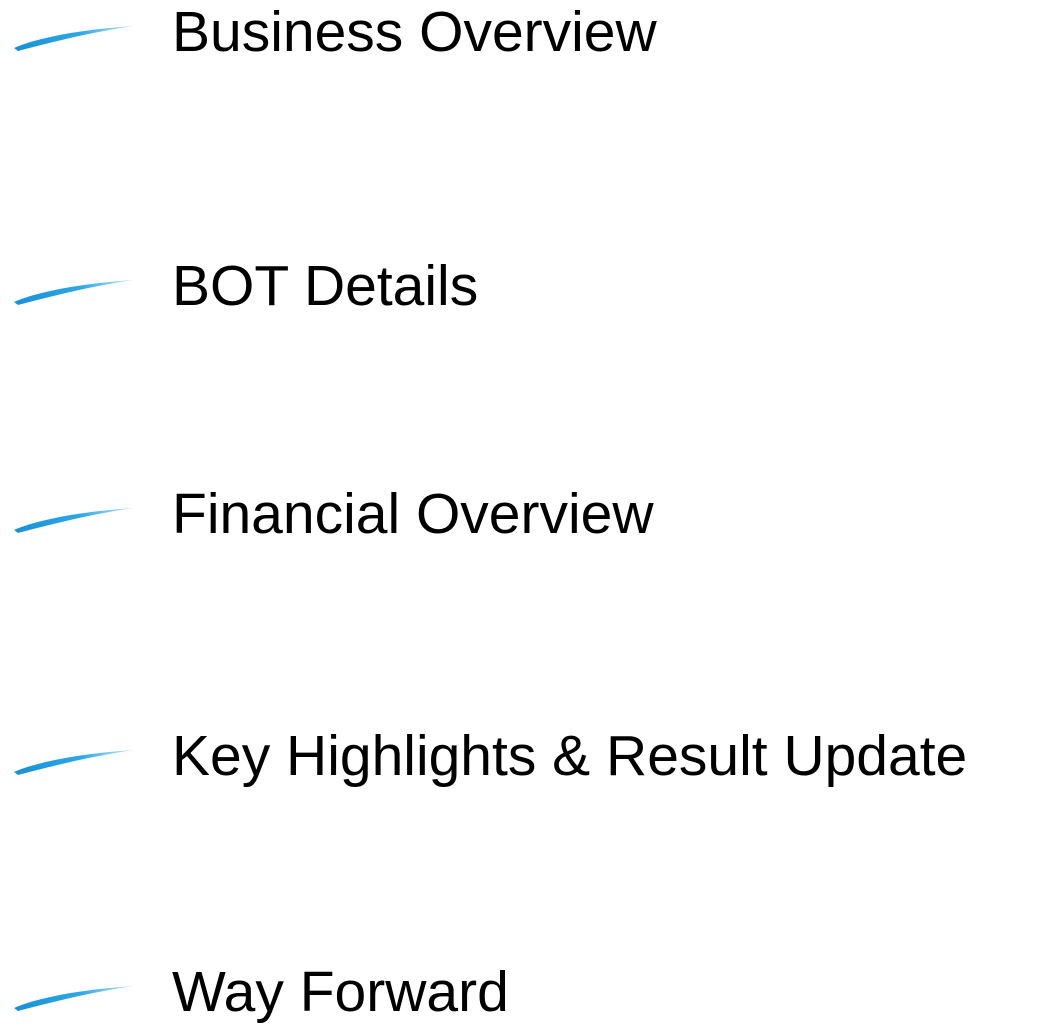 The width and height of the screenshot is (1061, 1032). Describe the element at coordinates (414, 32) in the screenshot. I see `agenda-item-label: Business Overview` at that location.